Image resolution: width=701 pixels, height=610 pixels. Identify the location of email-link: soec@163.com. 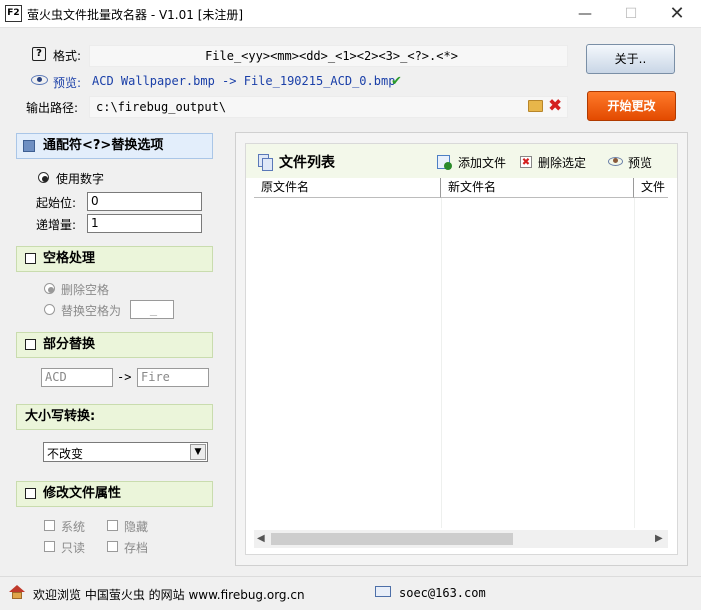
(442, 593).